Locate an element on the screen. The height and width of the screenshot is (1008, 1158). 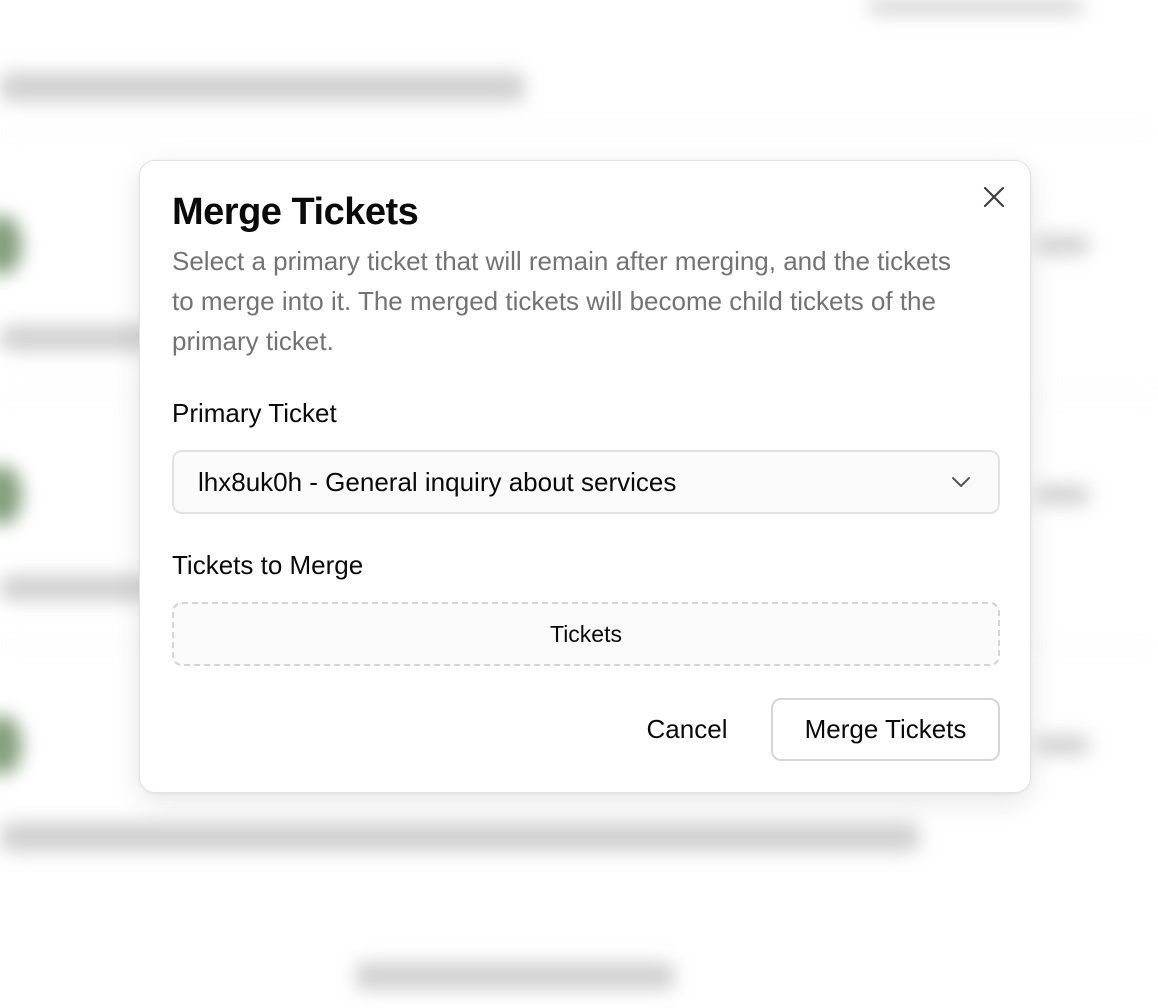
primary-ticket-label: Primary Ticket is located at coordinates (254, 413).